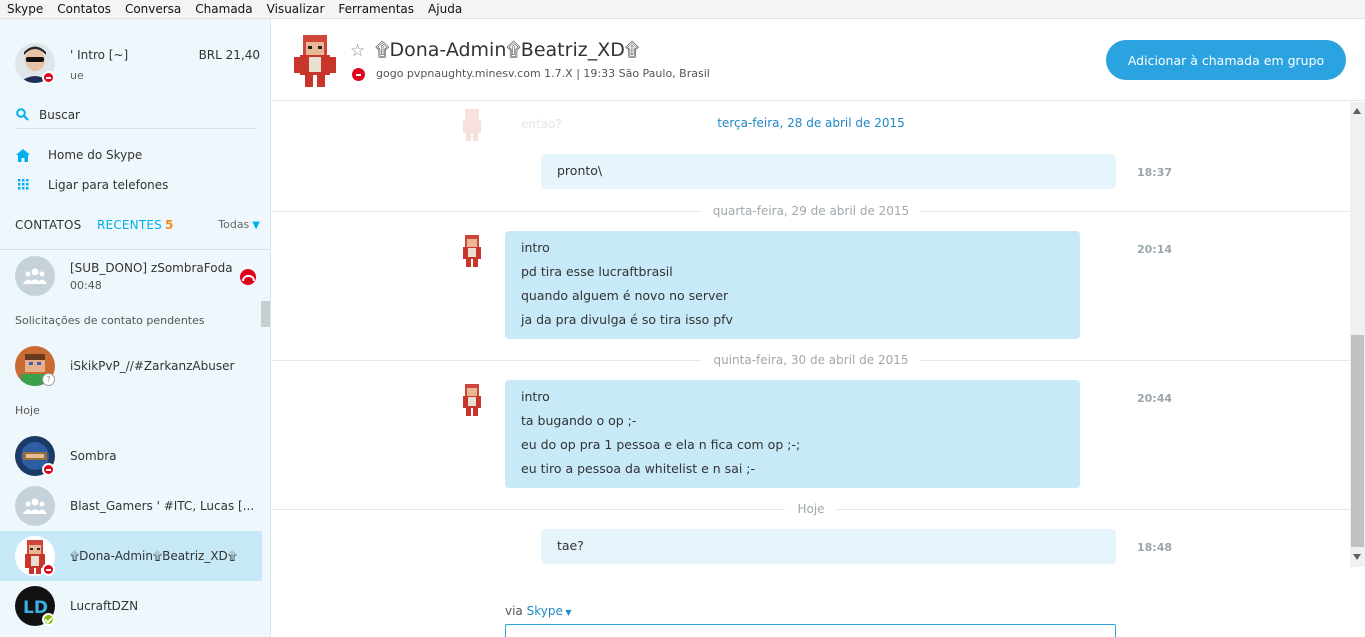  I want to click on via-label: via, so click(514, 611).